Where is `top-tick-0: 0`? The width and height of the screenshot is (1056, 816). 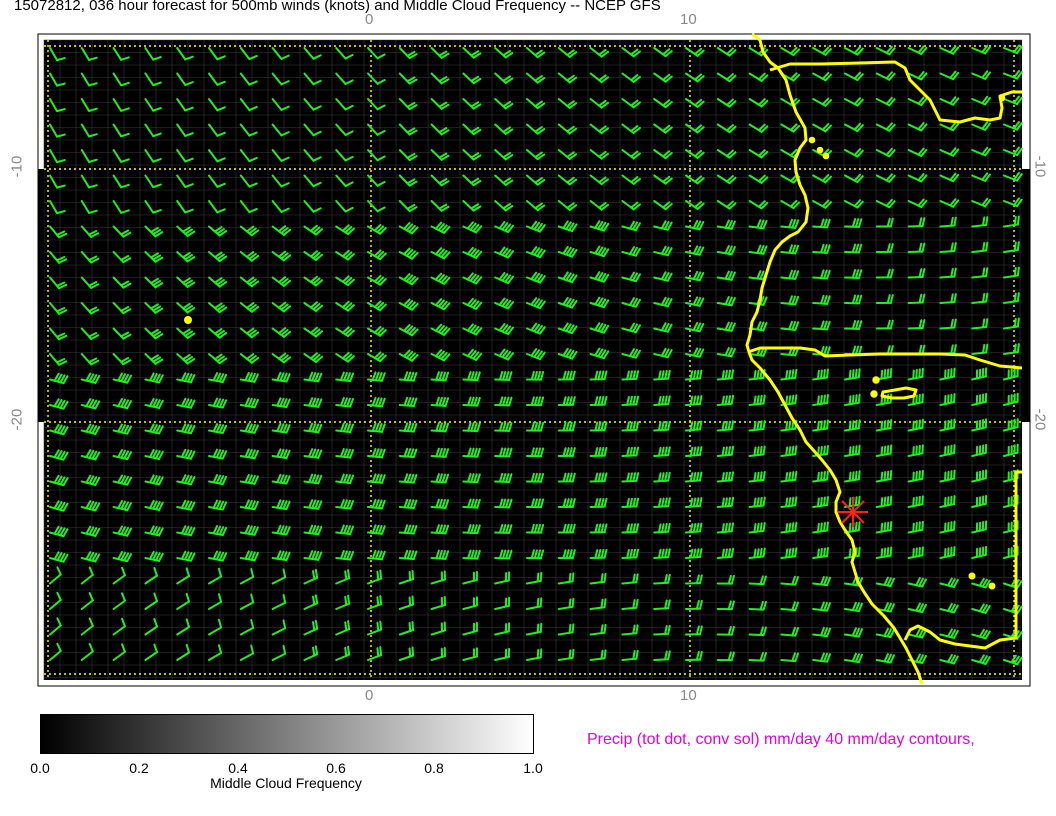 top-tick-0: 0 is located at coordinates (369, 19).